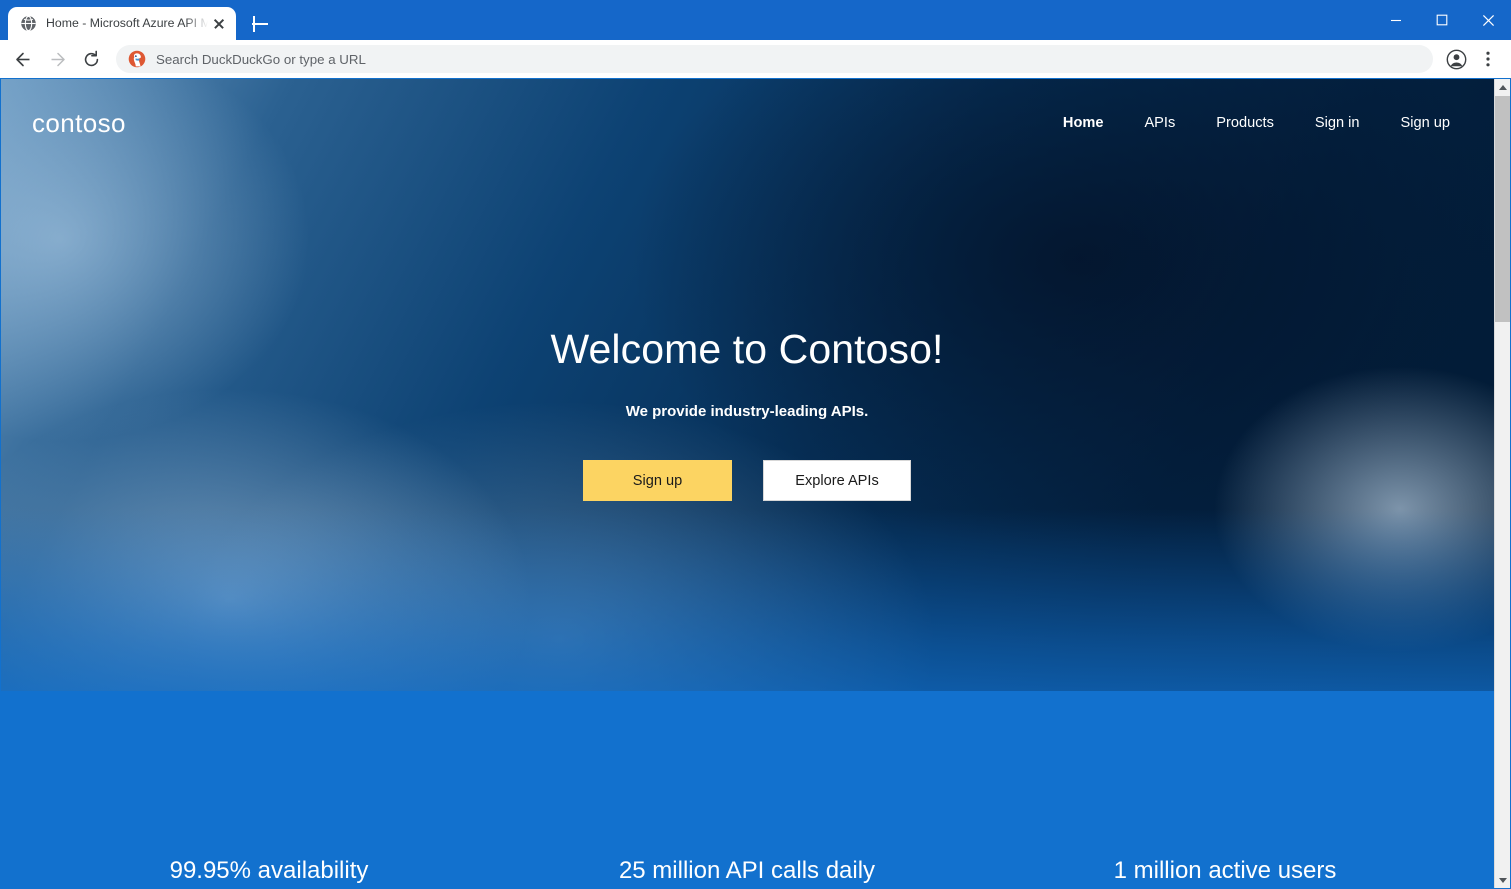  Describe the element at coordinates (747, 481) in the screenshot. I see `hero-action-buttons: Sign up Explore APIs` at that location.